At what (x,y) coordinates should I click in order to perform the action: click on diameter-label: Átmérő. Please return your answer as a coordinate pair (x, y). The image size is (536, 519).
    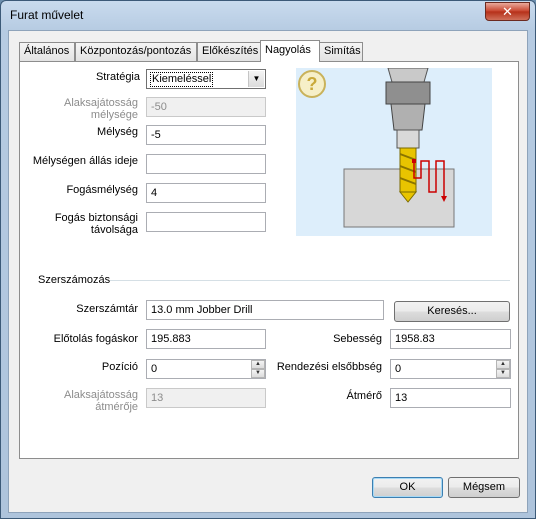
    Looking at the image, I should click on (364, 396).